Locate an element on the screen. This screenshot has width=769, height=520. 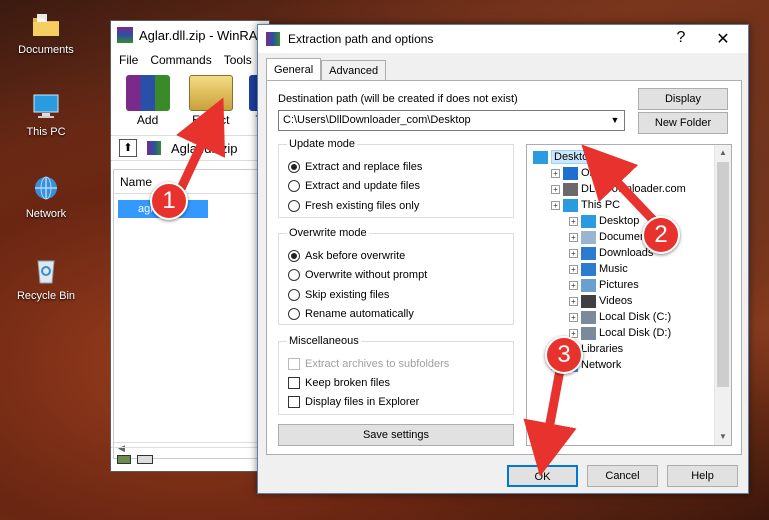
radio-rename-auto: Rename automatically is located at coordinates (351, 314).